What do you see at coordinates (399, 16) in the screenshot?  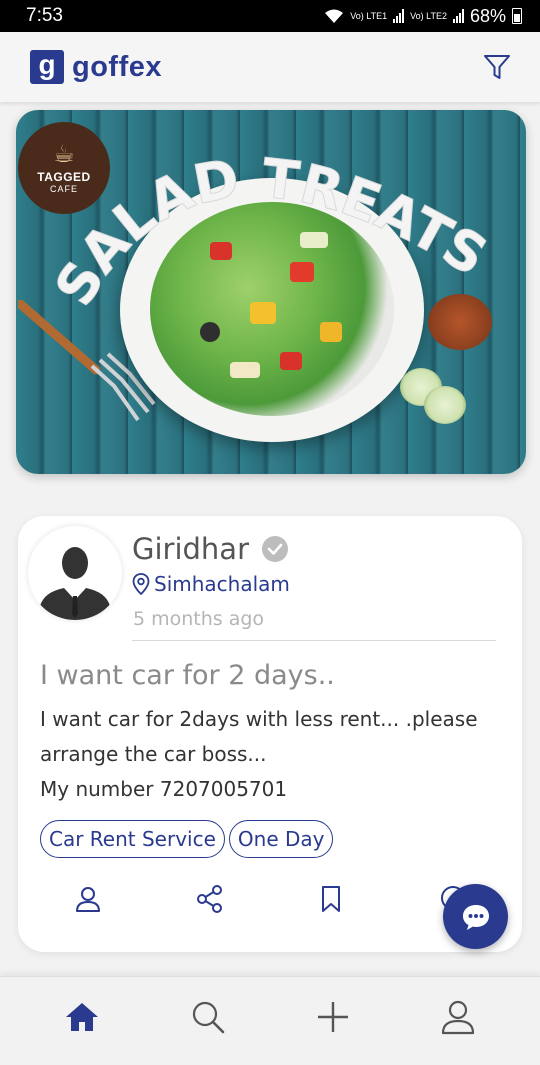 I see `signal-bars-1-icon` at bounding box center [399, 16].